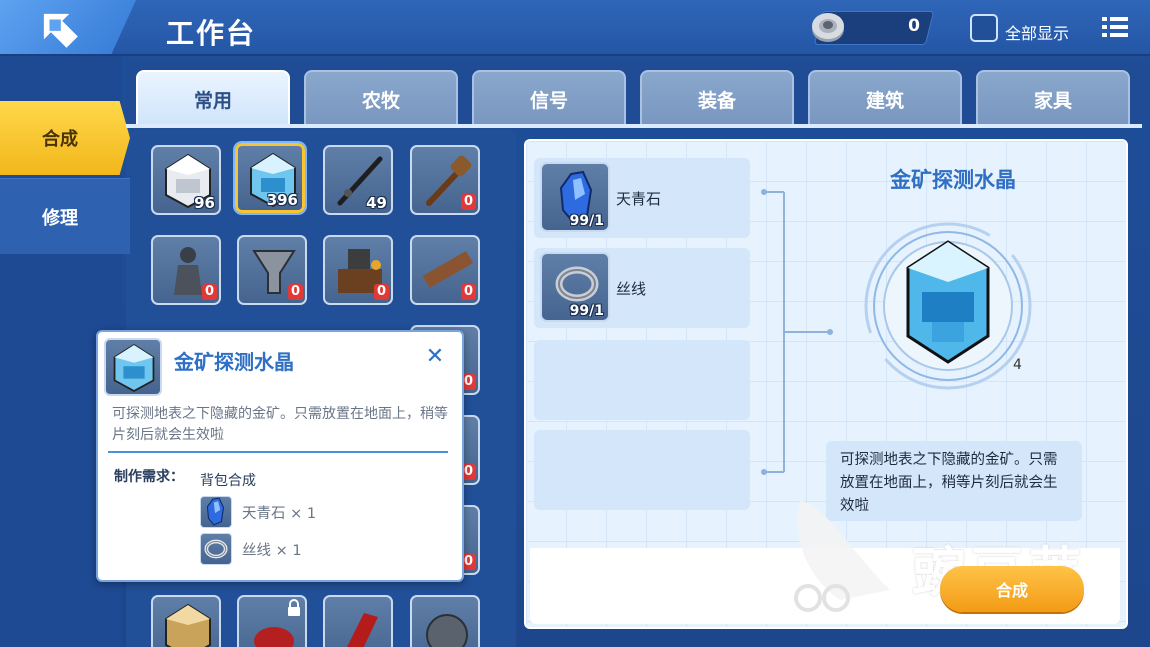 Image resolution: width=1150 pixels, height=647 pixels. Describe the element at coordinates (1115, 27) in the screenshot. I see `list-menu-icon` at that location.